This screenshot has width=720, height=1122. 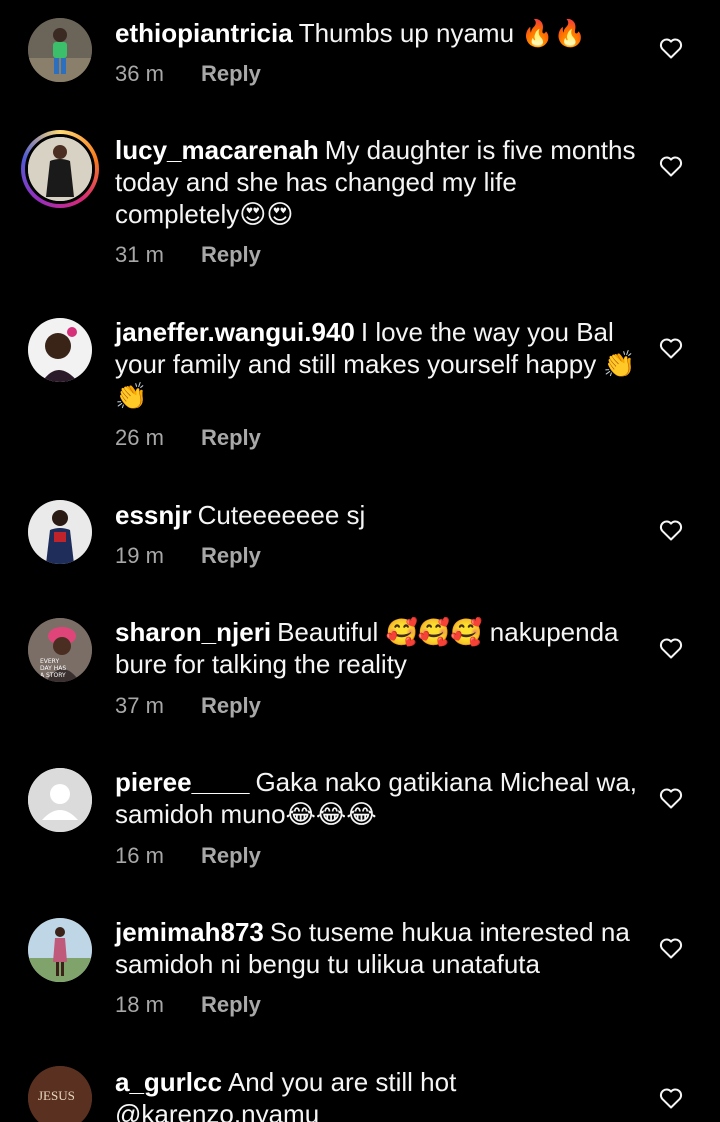 I want to click on woman-black-dress-avatar-icon, so click(x=60, y=169).